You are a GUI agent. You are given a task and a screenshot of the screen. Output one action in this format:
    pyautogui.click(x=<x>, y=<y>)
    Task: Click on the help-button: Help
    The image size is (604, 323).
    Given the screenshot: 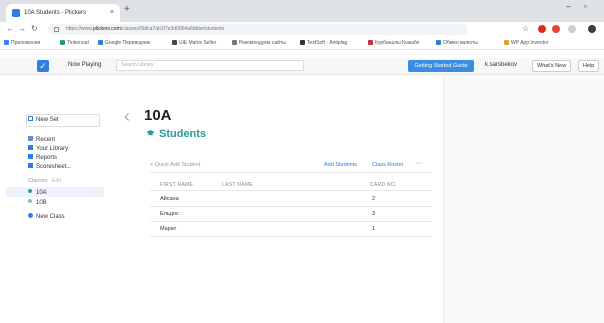 What is the action you would take?
    pyautogui.click(x=589, y=66)
    